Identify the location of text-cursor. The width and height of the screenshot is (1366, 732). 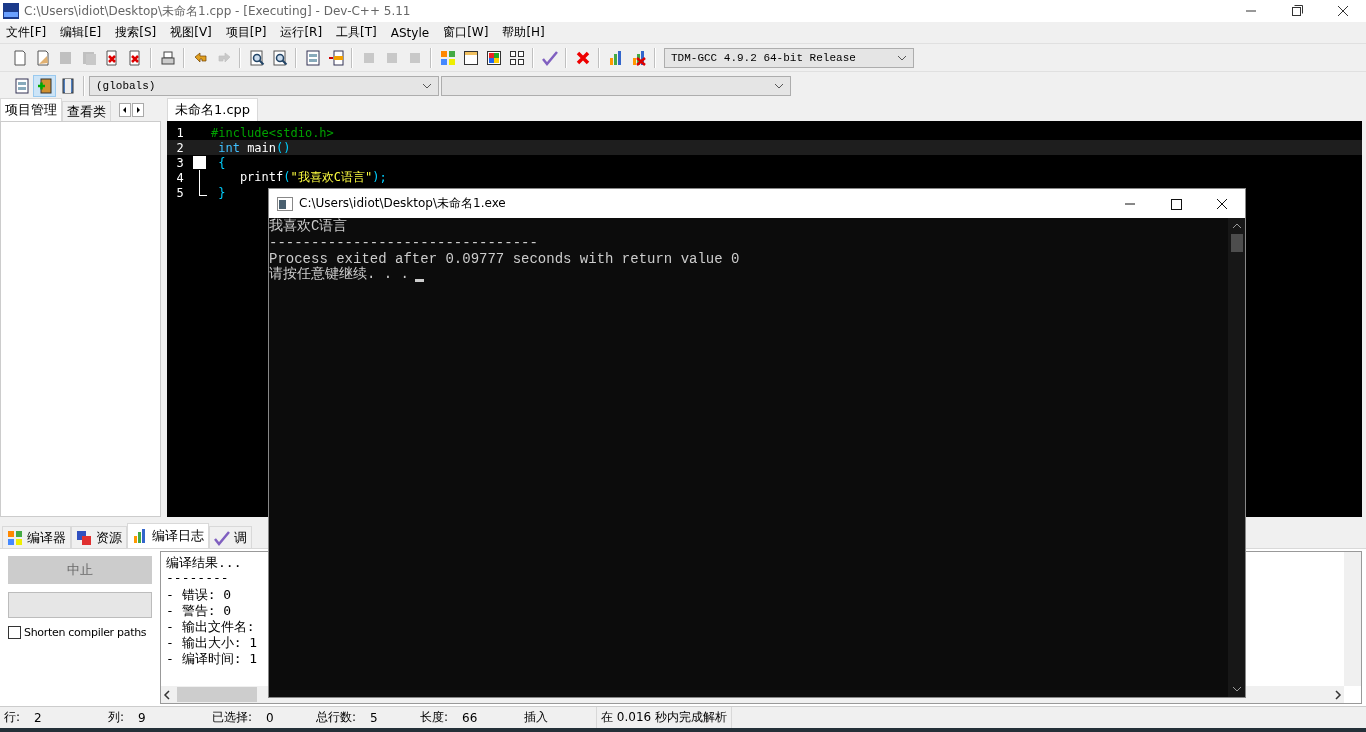
(419, 280).